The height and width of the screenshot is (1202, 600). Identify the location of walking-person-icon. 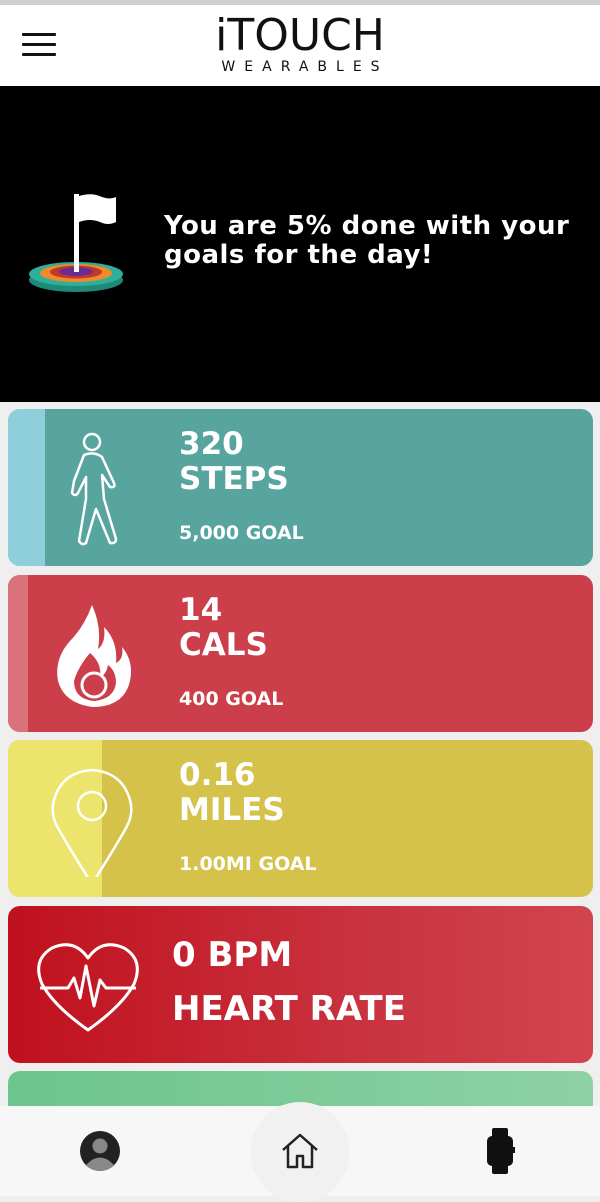
(94, 489).